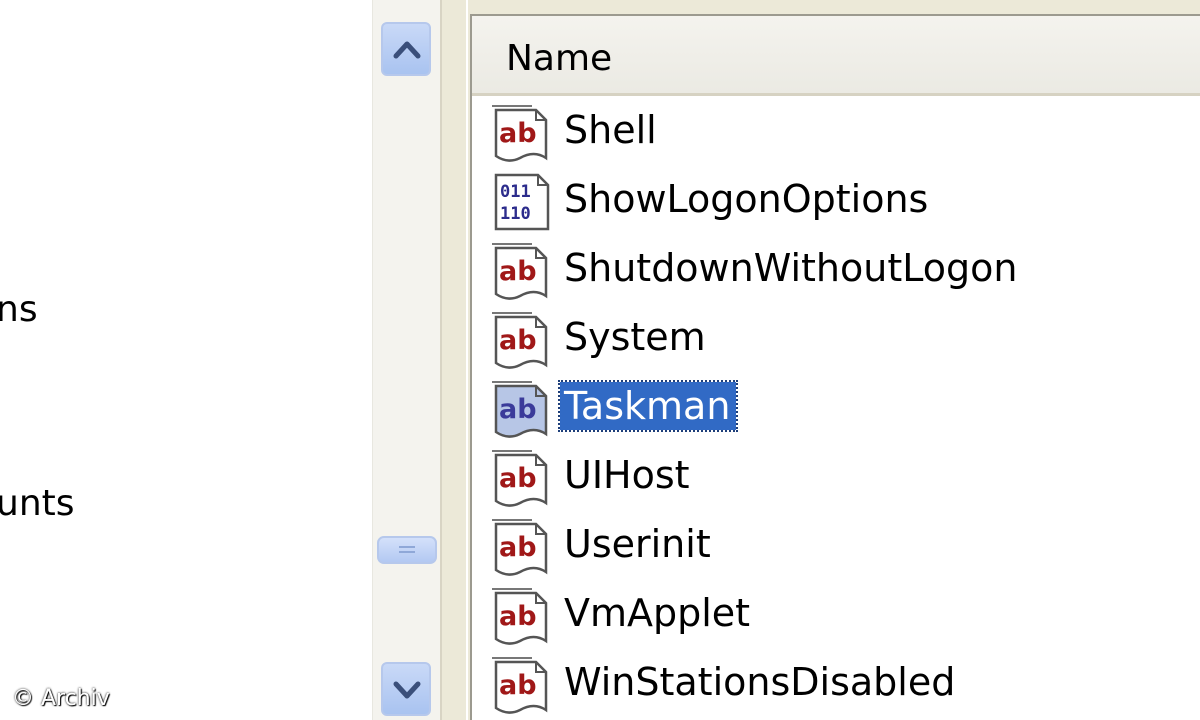 This screenshot has height=720, width=1200. I want to click on list-item: ab ShutdownWithoutLogon, so click(835, 270).